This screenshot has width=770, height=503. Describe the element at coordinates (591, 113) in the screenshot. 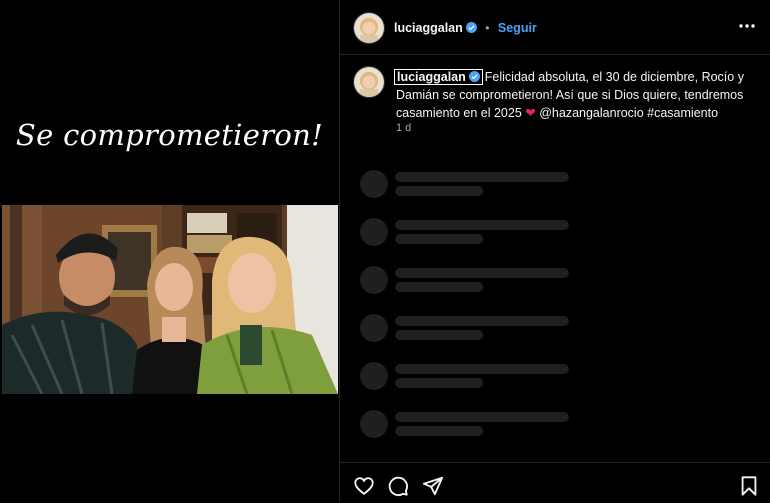

I see `mention-link: @hazangalanrocio` at that location.